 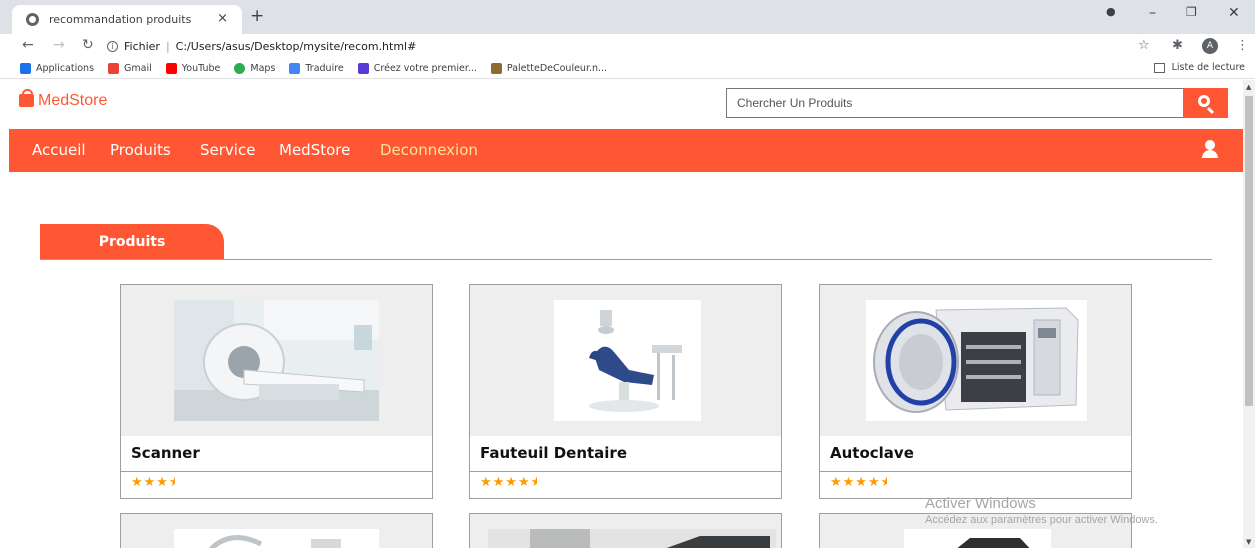 What do you see at coordinates (496, 68) in the screenshot?
I see `palette-icon` at bounding box center [496, 68].